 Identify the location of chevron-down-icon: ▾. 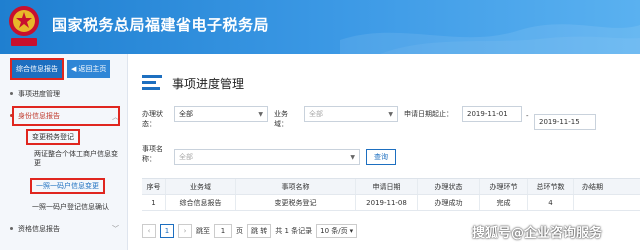
(351, 231).